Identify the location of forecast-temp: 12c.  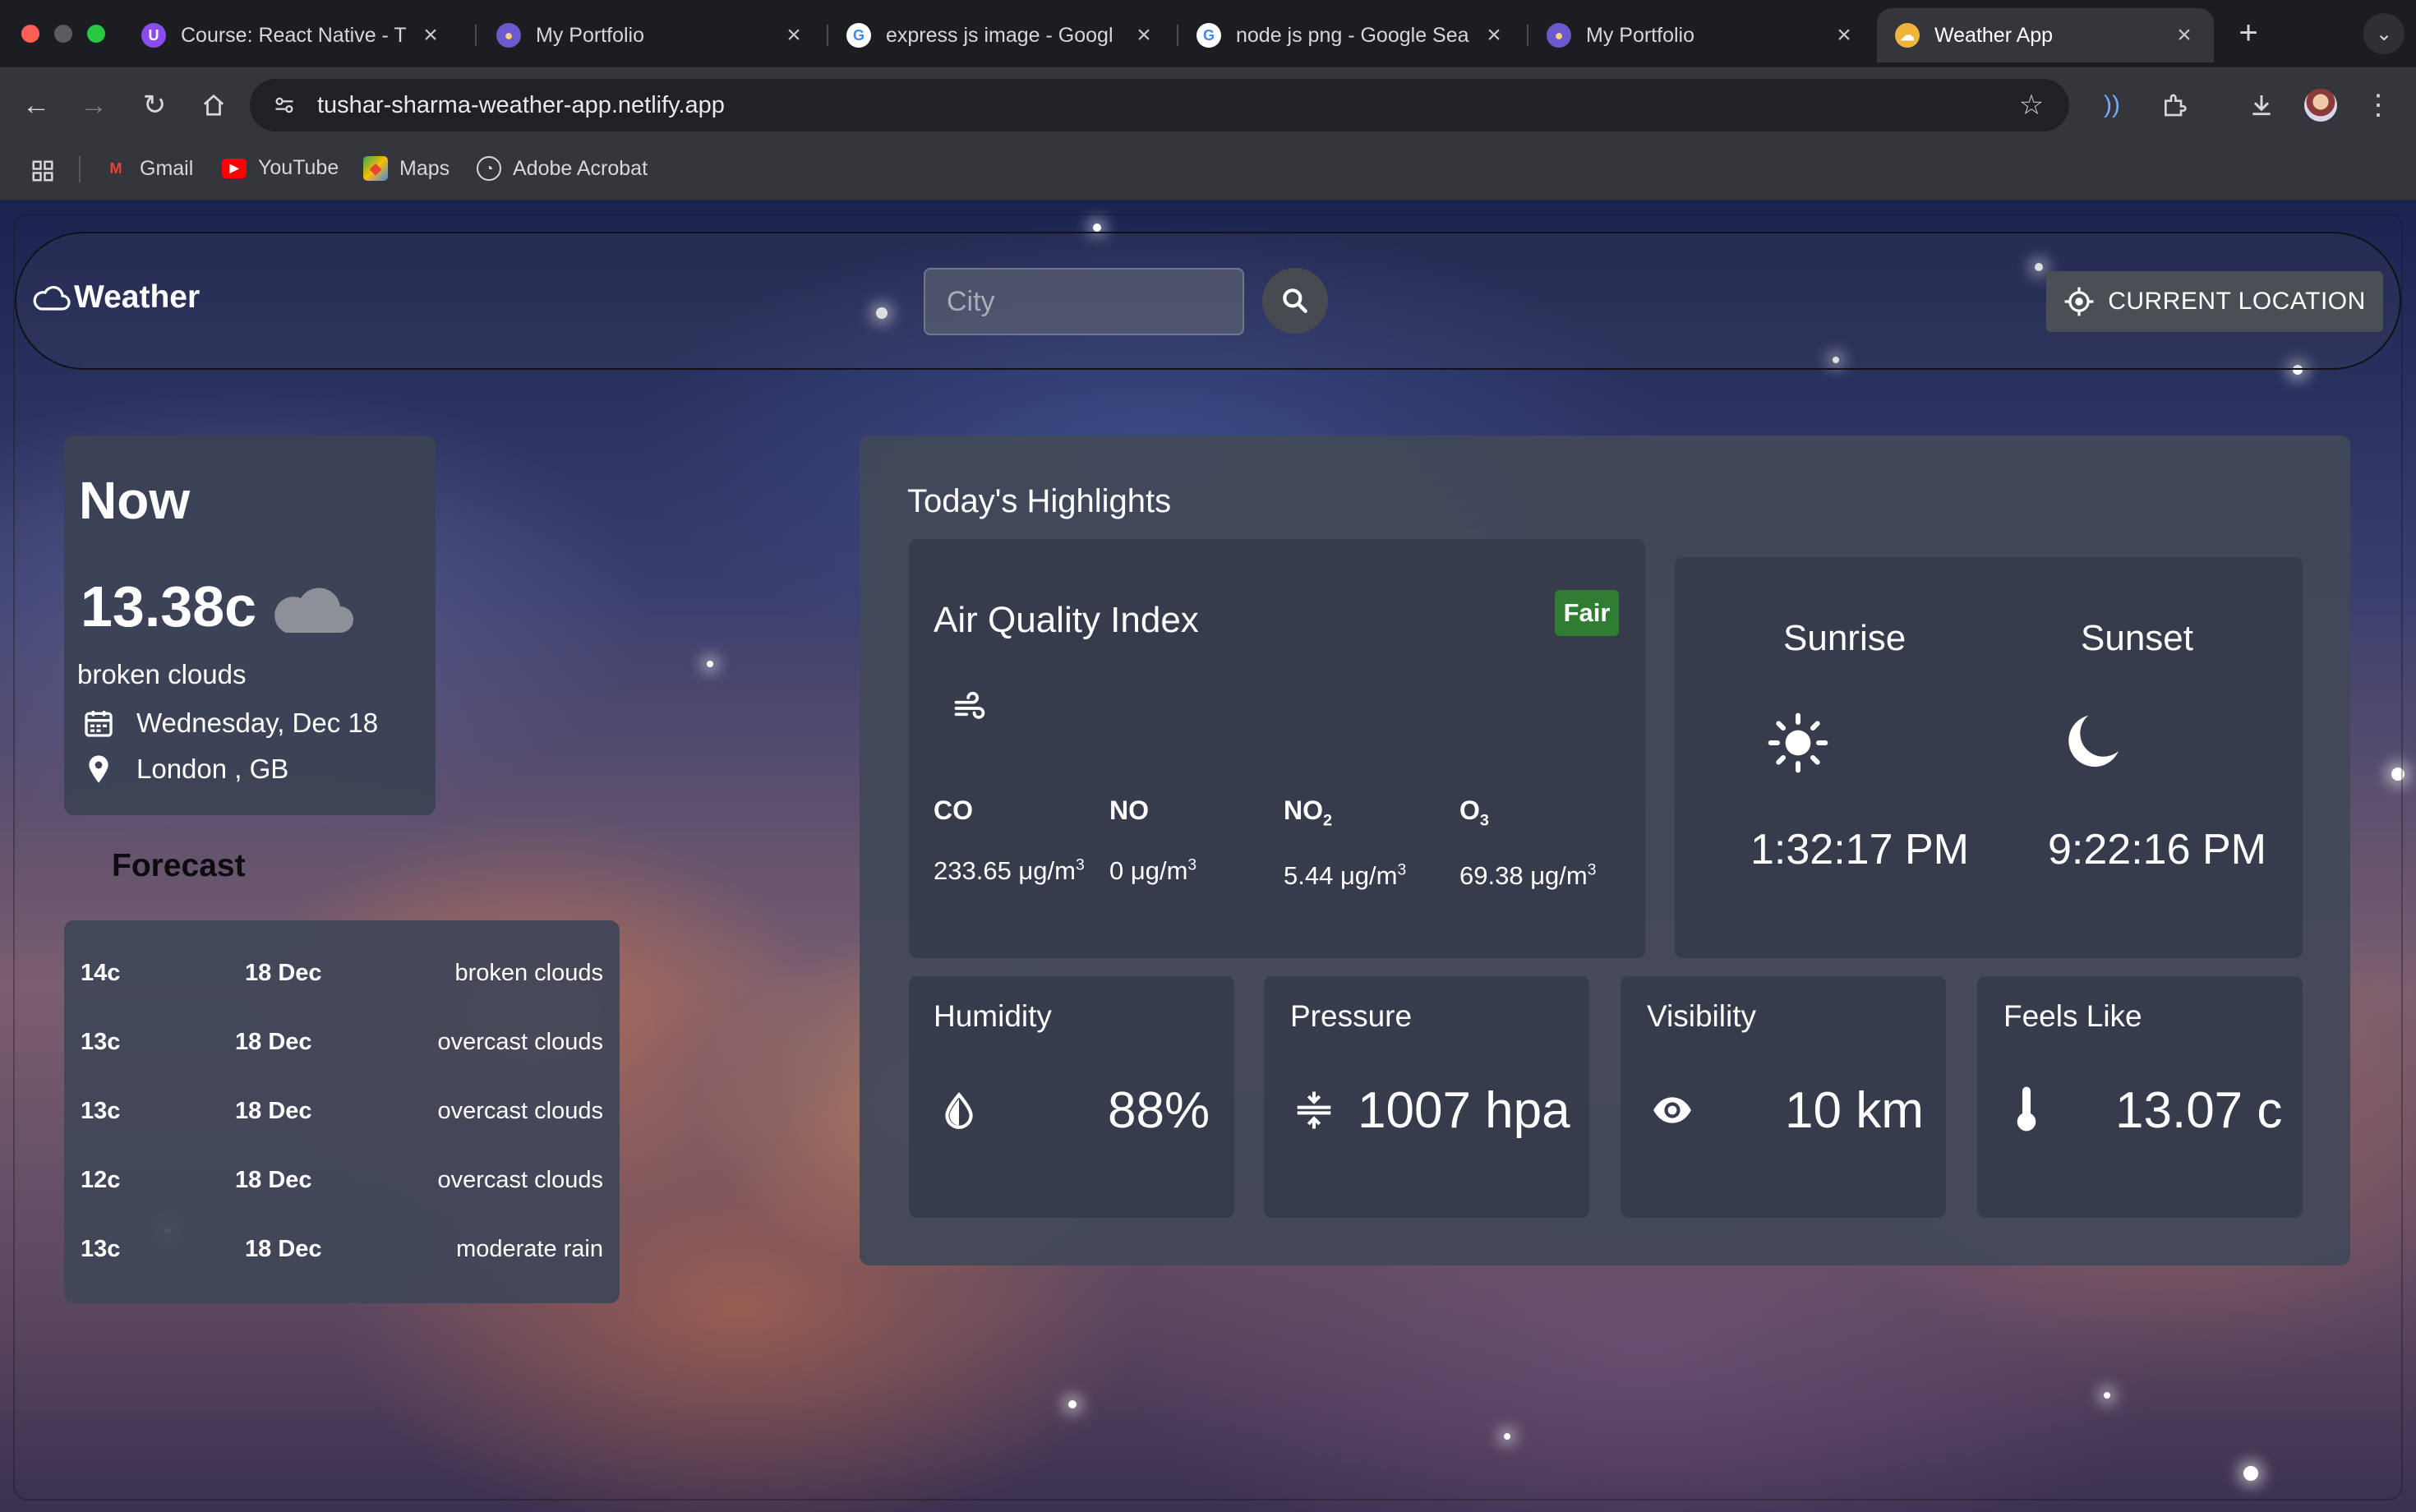
(101, 1180).